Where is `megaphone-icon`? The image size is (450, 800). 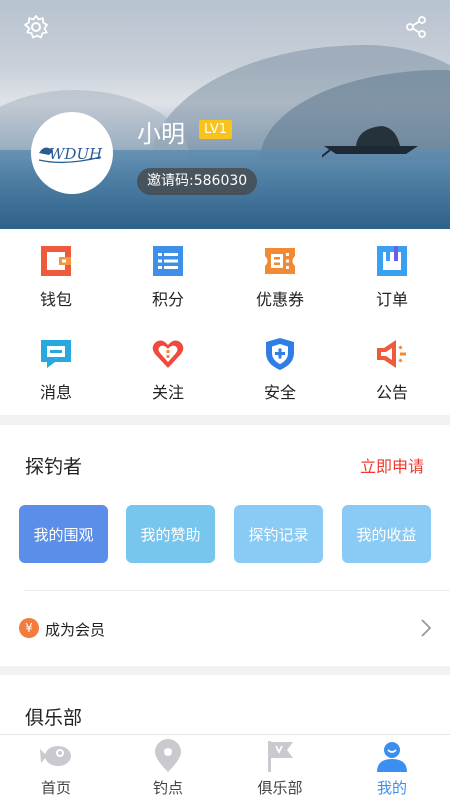 megaphone-icon is located at coordinates (391, 354).